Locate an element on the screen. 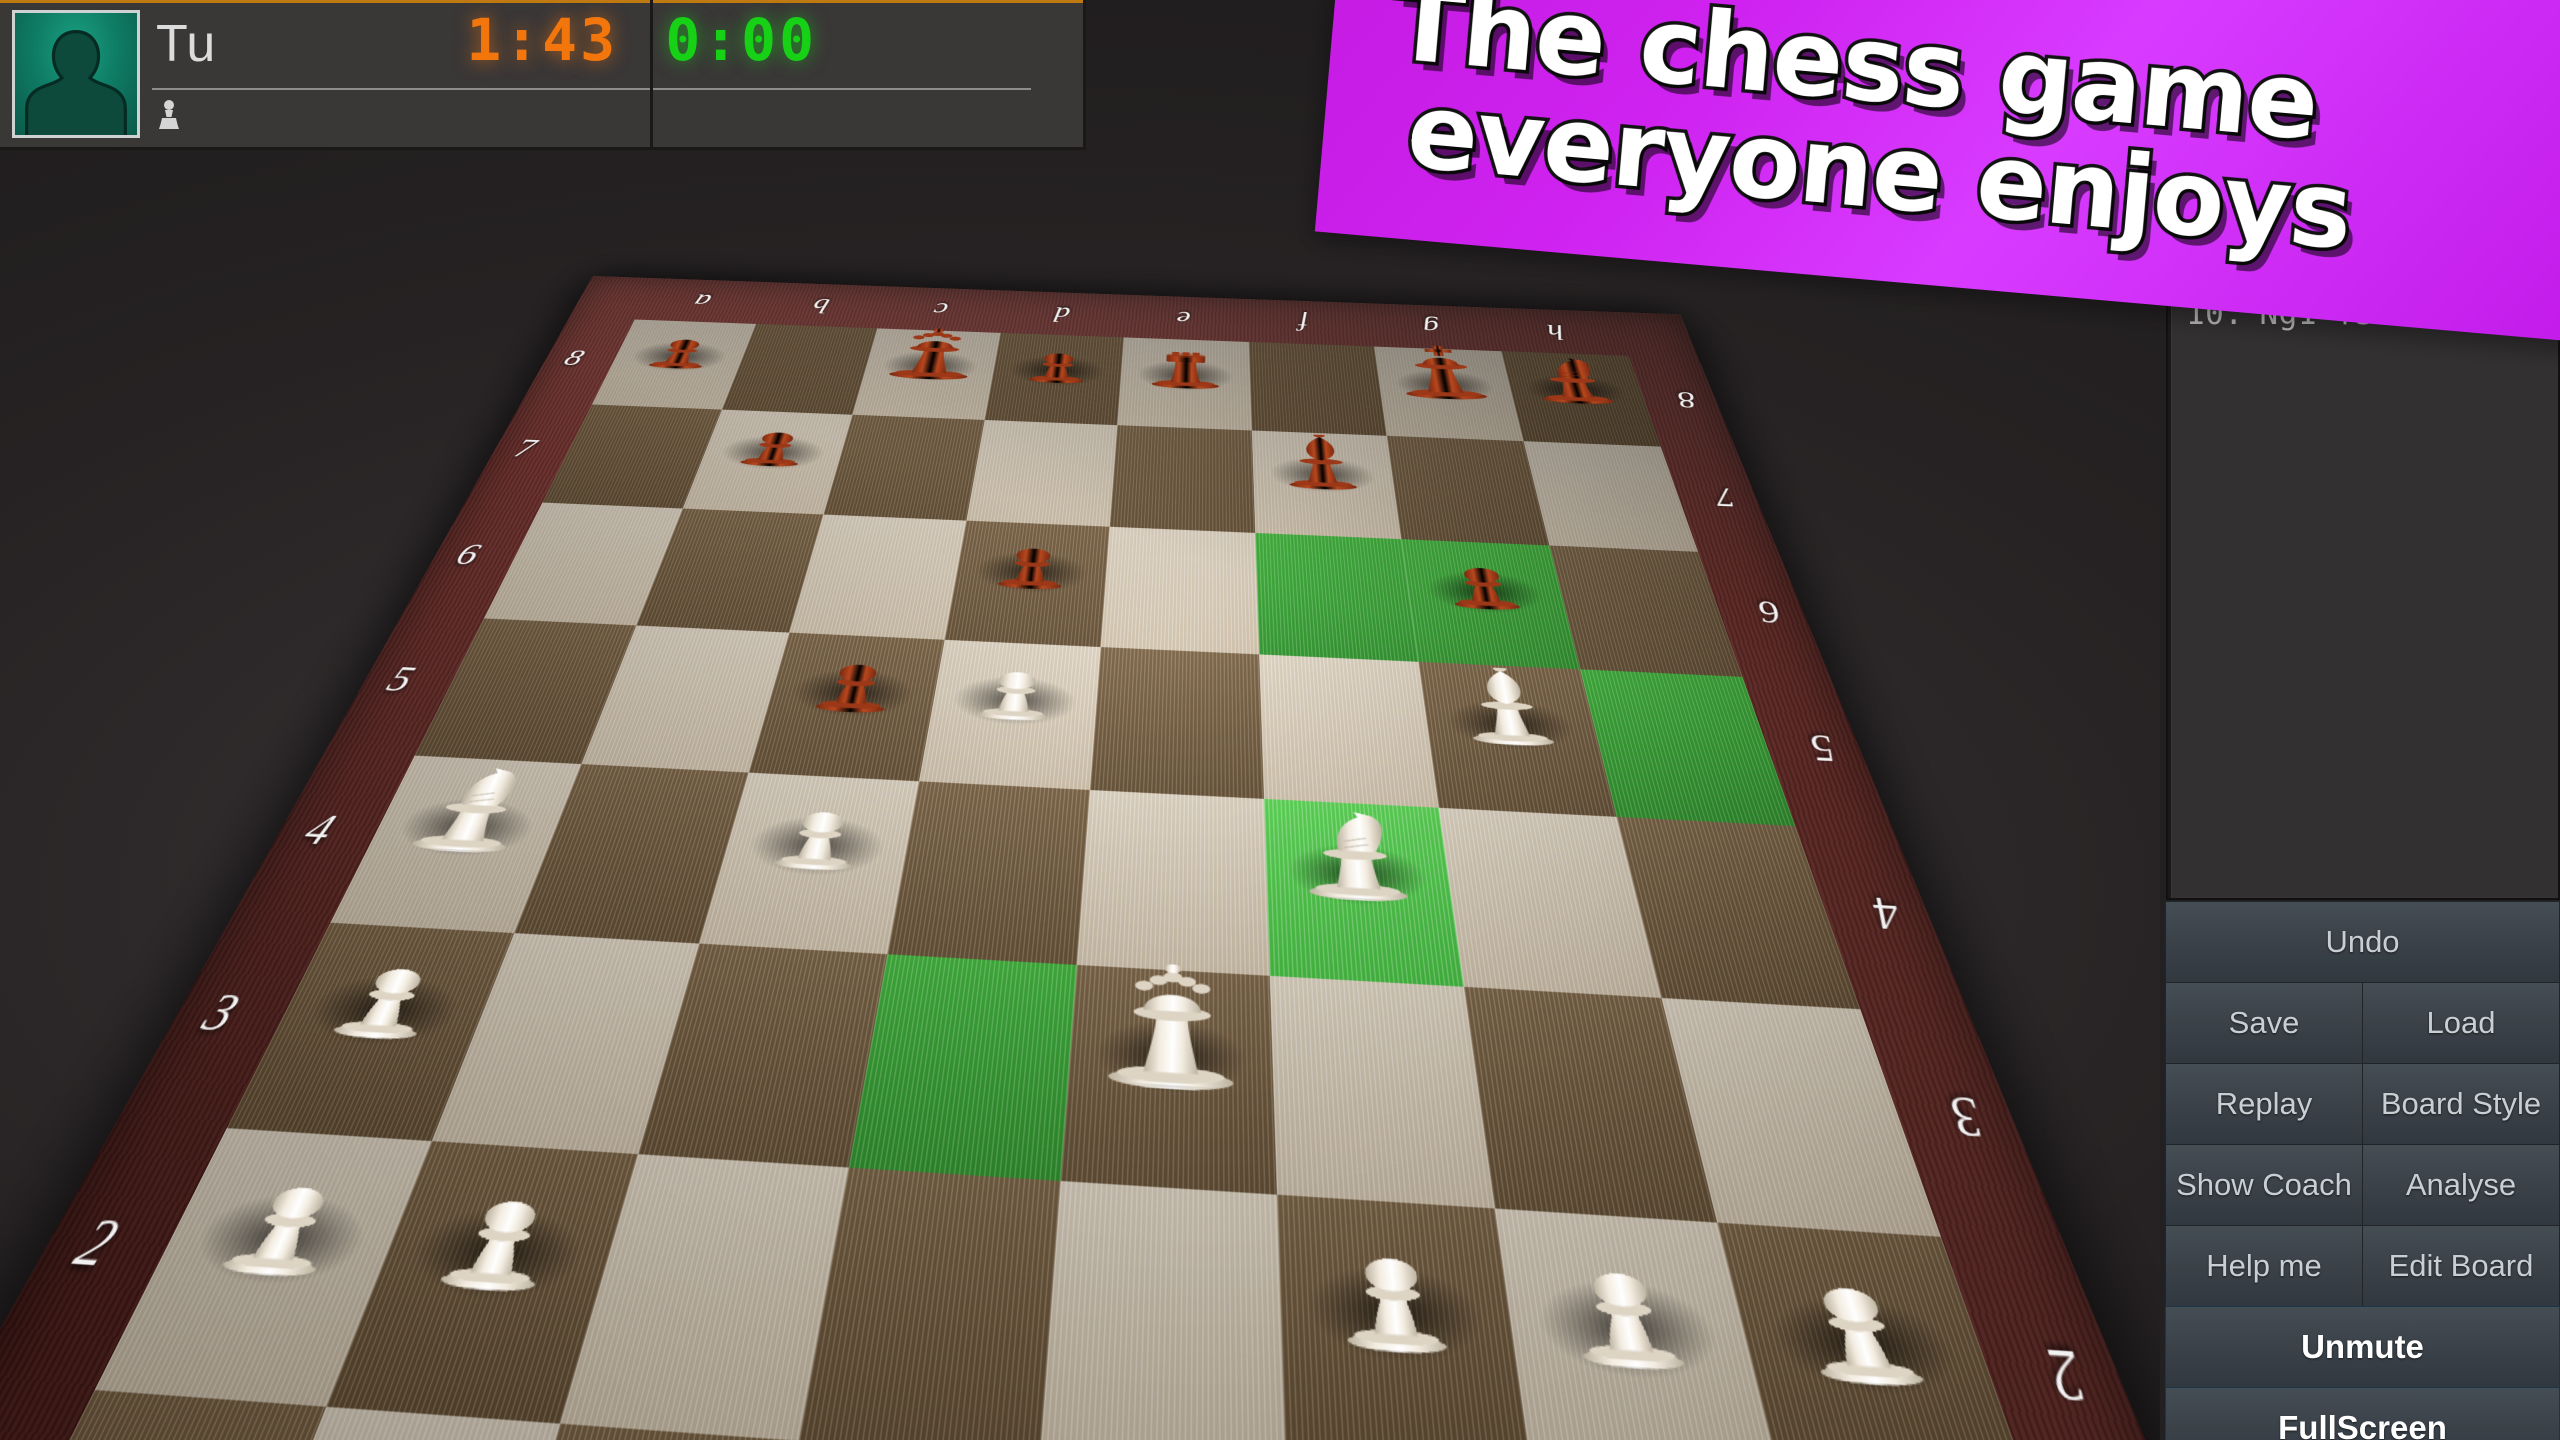 The width and height of the screenshot is (2560, 1440). square-e8 is located at coordinates (1184, 384).